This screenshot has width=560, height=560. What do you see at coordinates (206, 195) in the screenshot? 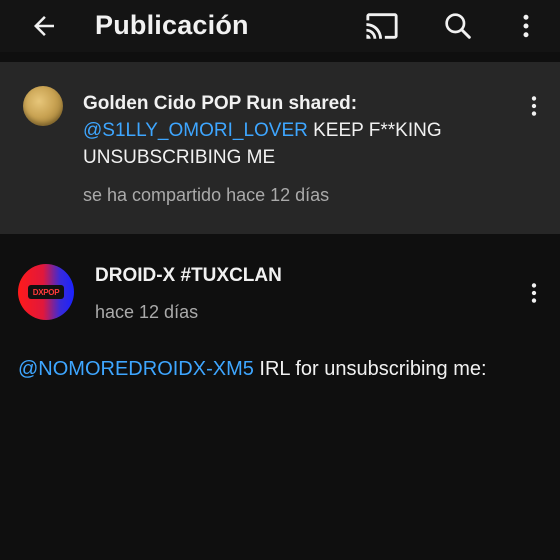
I see `shared-timestamp: se ha compartido hace 12 días` at bounding box center [206, 195].